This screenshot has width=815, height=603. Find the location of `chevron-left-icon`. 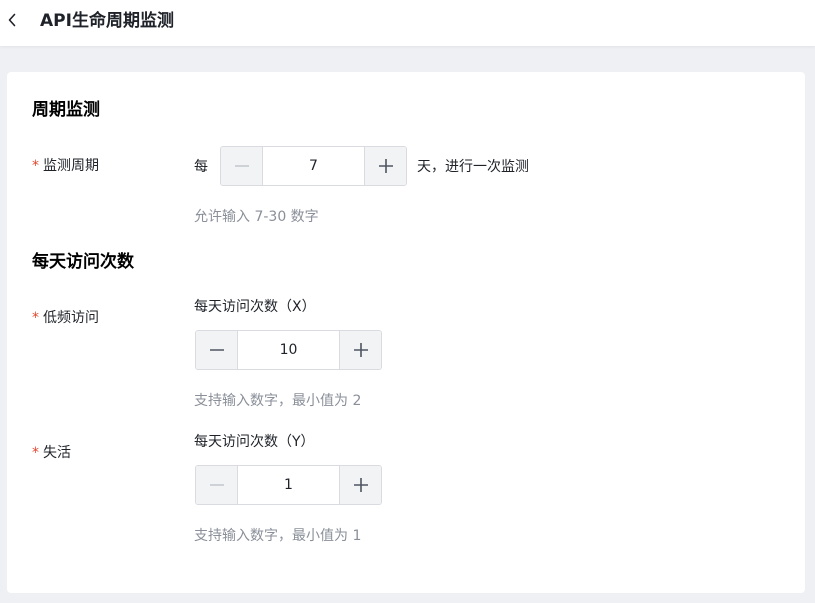

chevron-left-icon is located at coordinates (12, 20).